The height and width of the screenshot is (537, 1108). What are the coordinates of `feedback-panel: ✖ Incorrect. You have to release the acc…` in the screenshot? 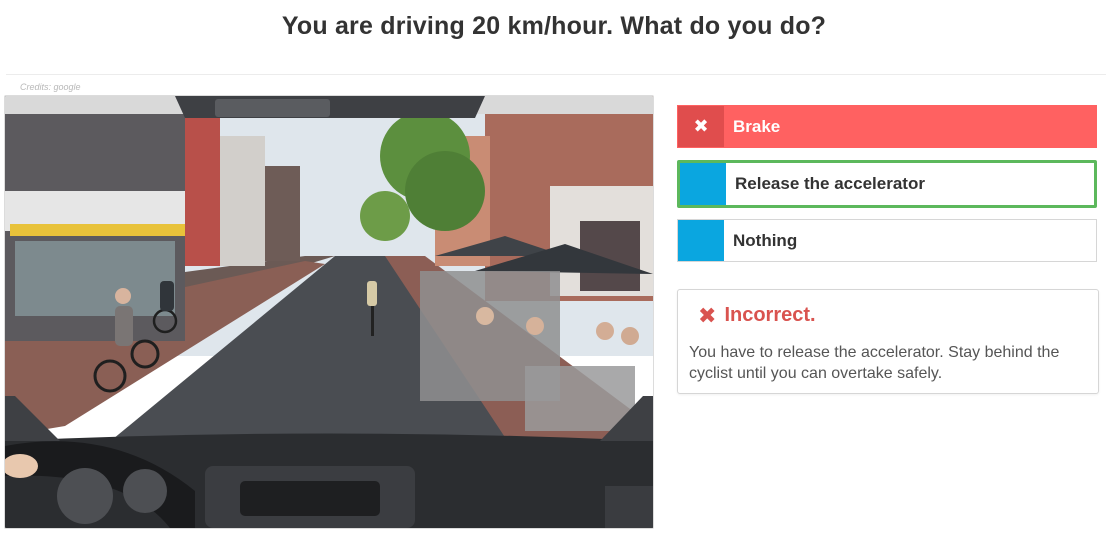 It's located at (888, 341).